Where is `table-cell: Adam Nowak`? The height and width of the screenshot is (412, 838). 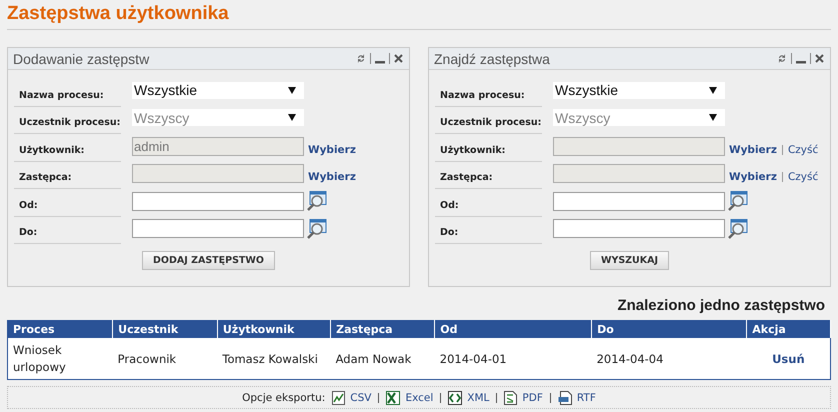
table-cell: Adam Nowak is located at coordinates (382, 359).